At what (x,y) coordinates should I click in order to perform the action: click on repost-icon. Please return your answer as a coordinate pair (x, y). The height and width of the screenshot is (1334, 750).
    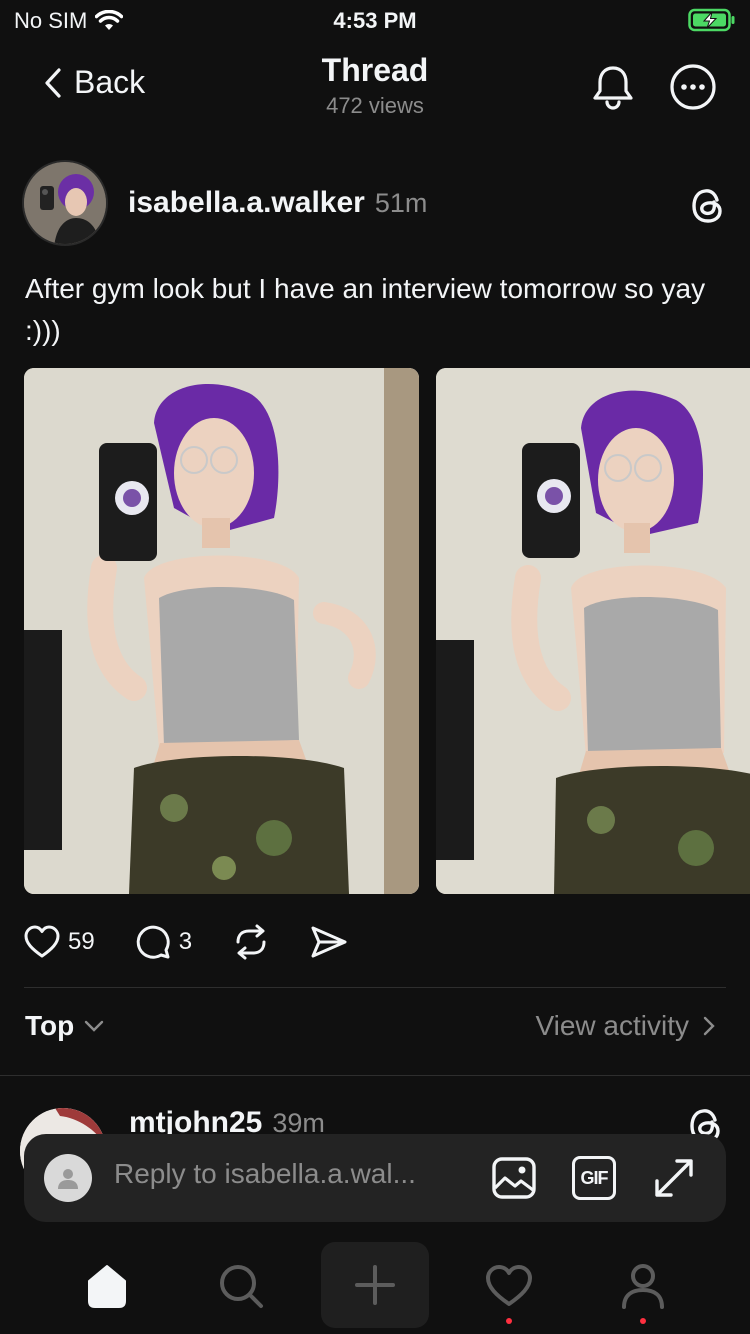
    Looking at the image, I should click on (251, 942).